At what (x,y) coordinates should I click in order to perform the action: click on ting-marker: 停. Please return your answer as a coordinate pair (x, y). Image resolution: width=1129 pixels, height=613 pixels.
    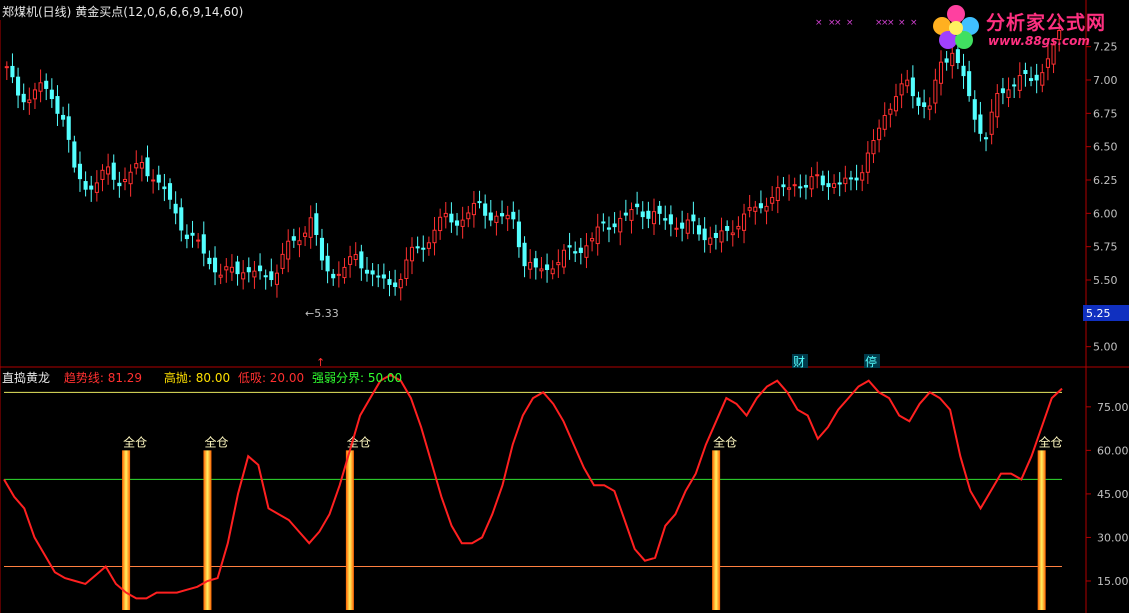
    Looking at the image, I should click on (871, 361).